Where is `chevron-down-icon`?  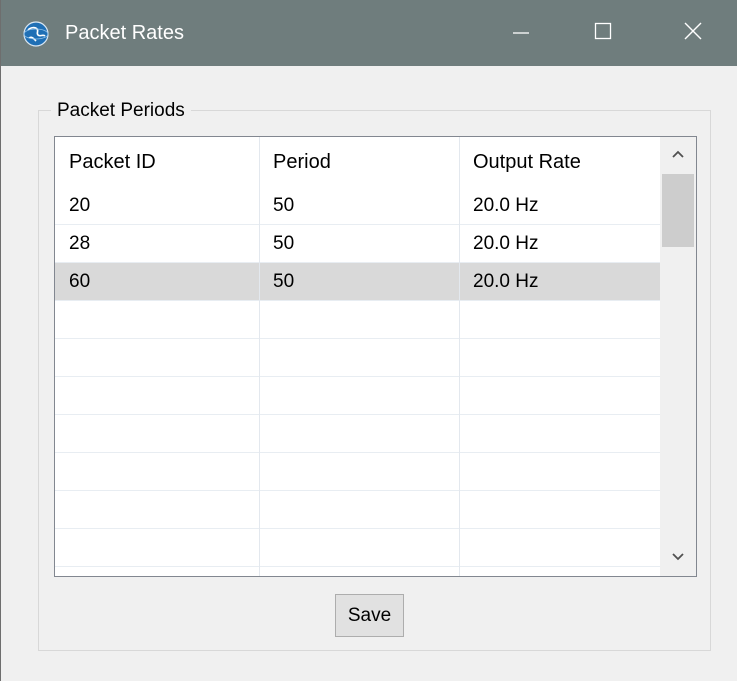 chevron-down-icon is located at coordinates (678, 558).